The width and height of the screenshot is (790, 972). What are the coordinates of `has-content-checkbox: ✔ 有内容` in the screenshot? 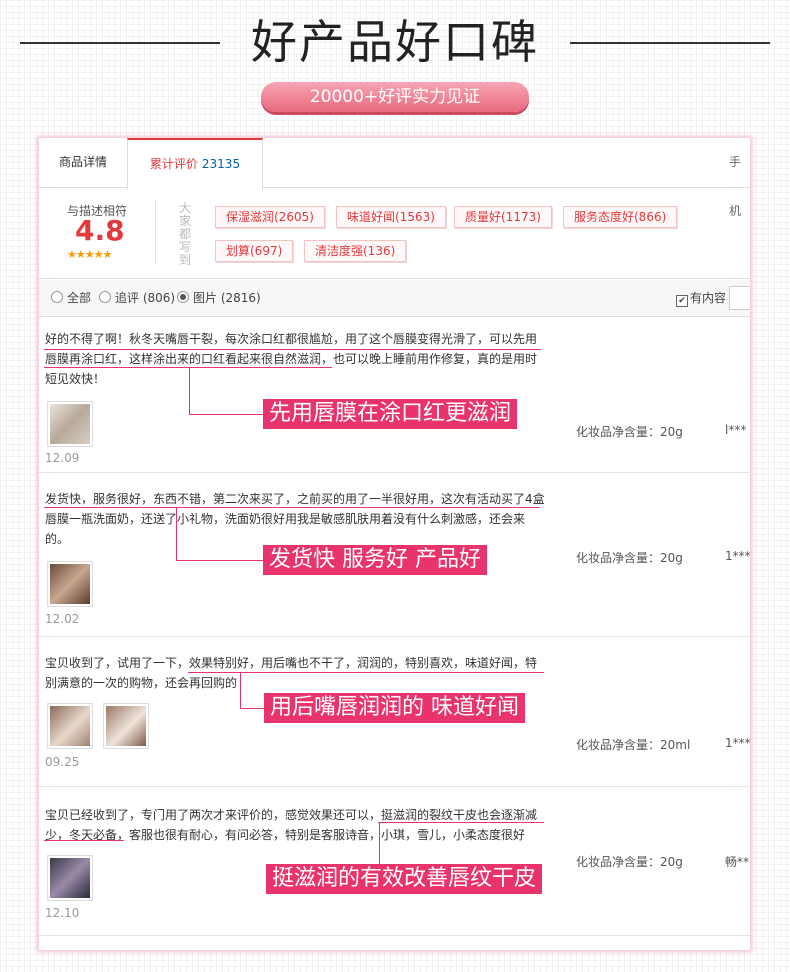 It's located at (701, 298).